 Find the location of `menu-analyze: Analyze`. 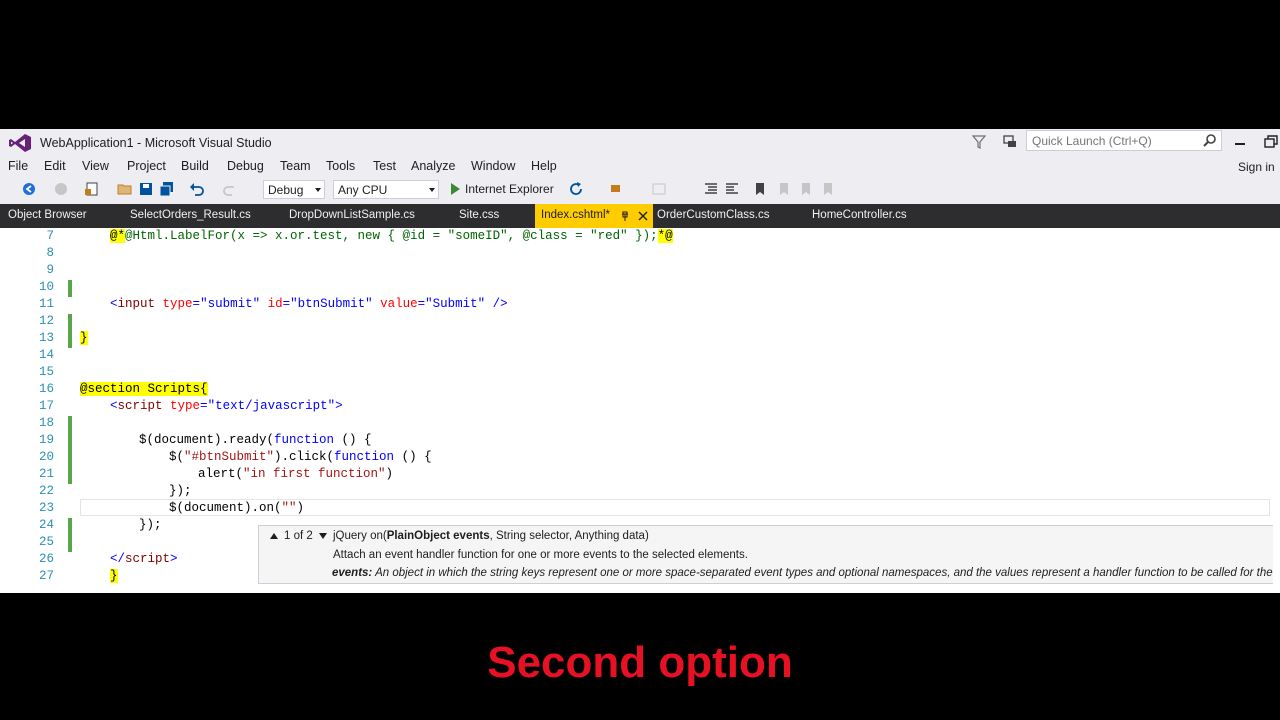

menu-analyze: Analyze is located at coordinates (433, 166).